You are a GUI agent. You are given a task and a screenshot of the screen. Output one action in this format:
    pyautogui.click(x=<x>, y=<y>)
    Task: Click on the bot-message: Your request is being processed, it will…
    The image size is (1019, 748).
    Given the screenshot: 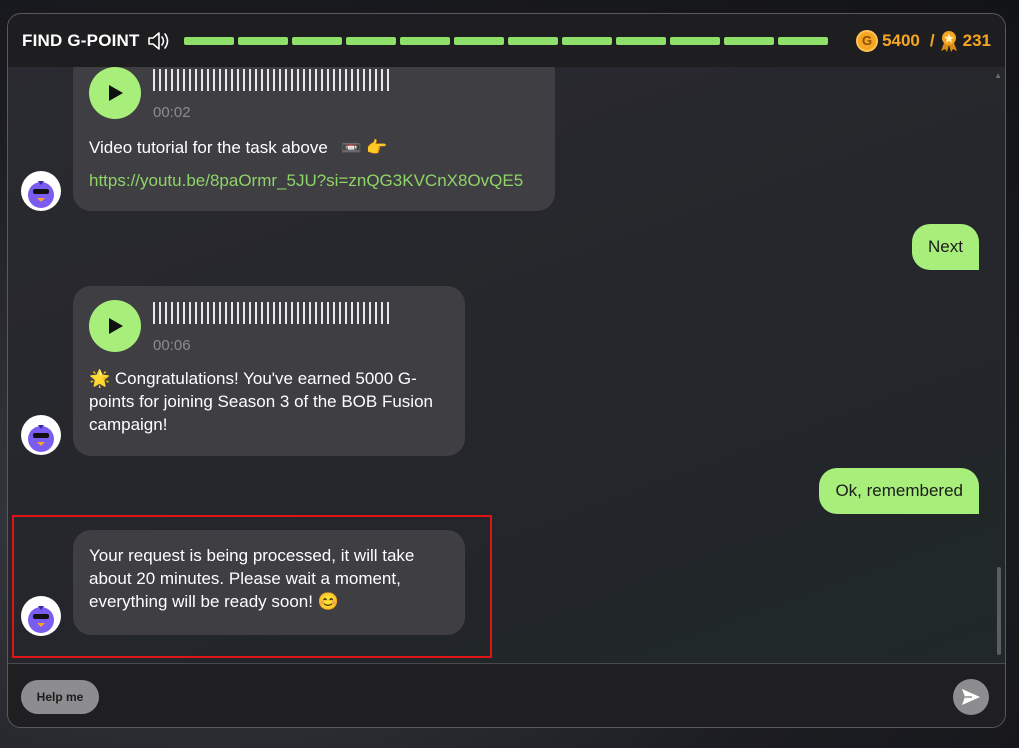 What is the action you would take?
    pyautogui.click(x=269, y=582)
    